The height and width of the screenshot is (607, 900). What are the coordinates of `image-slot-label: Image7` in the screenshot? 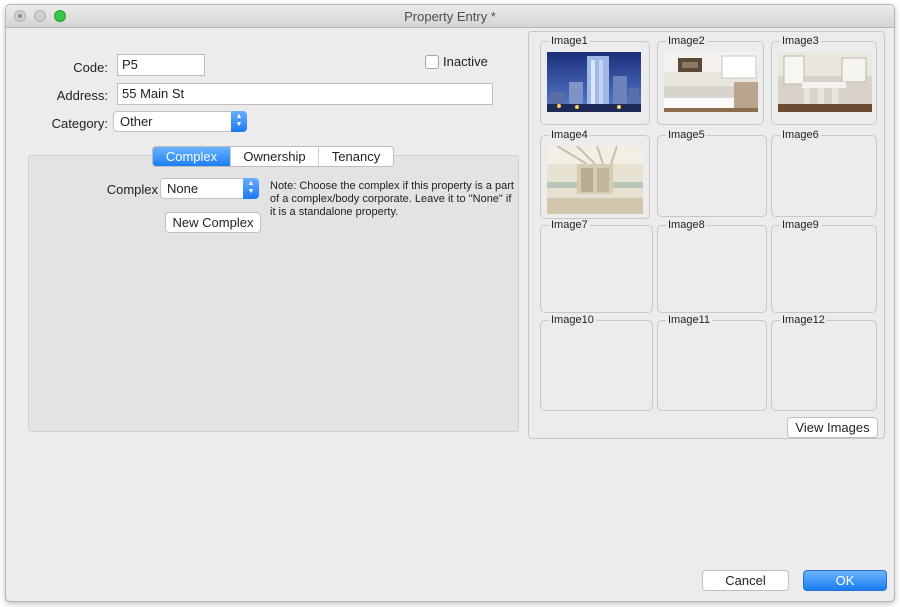 It's located at (569, 225).